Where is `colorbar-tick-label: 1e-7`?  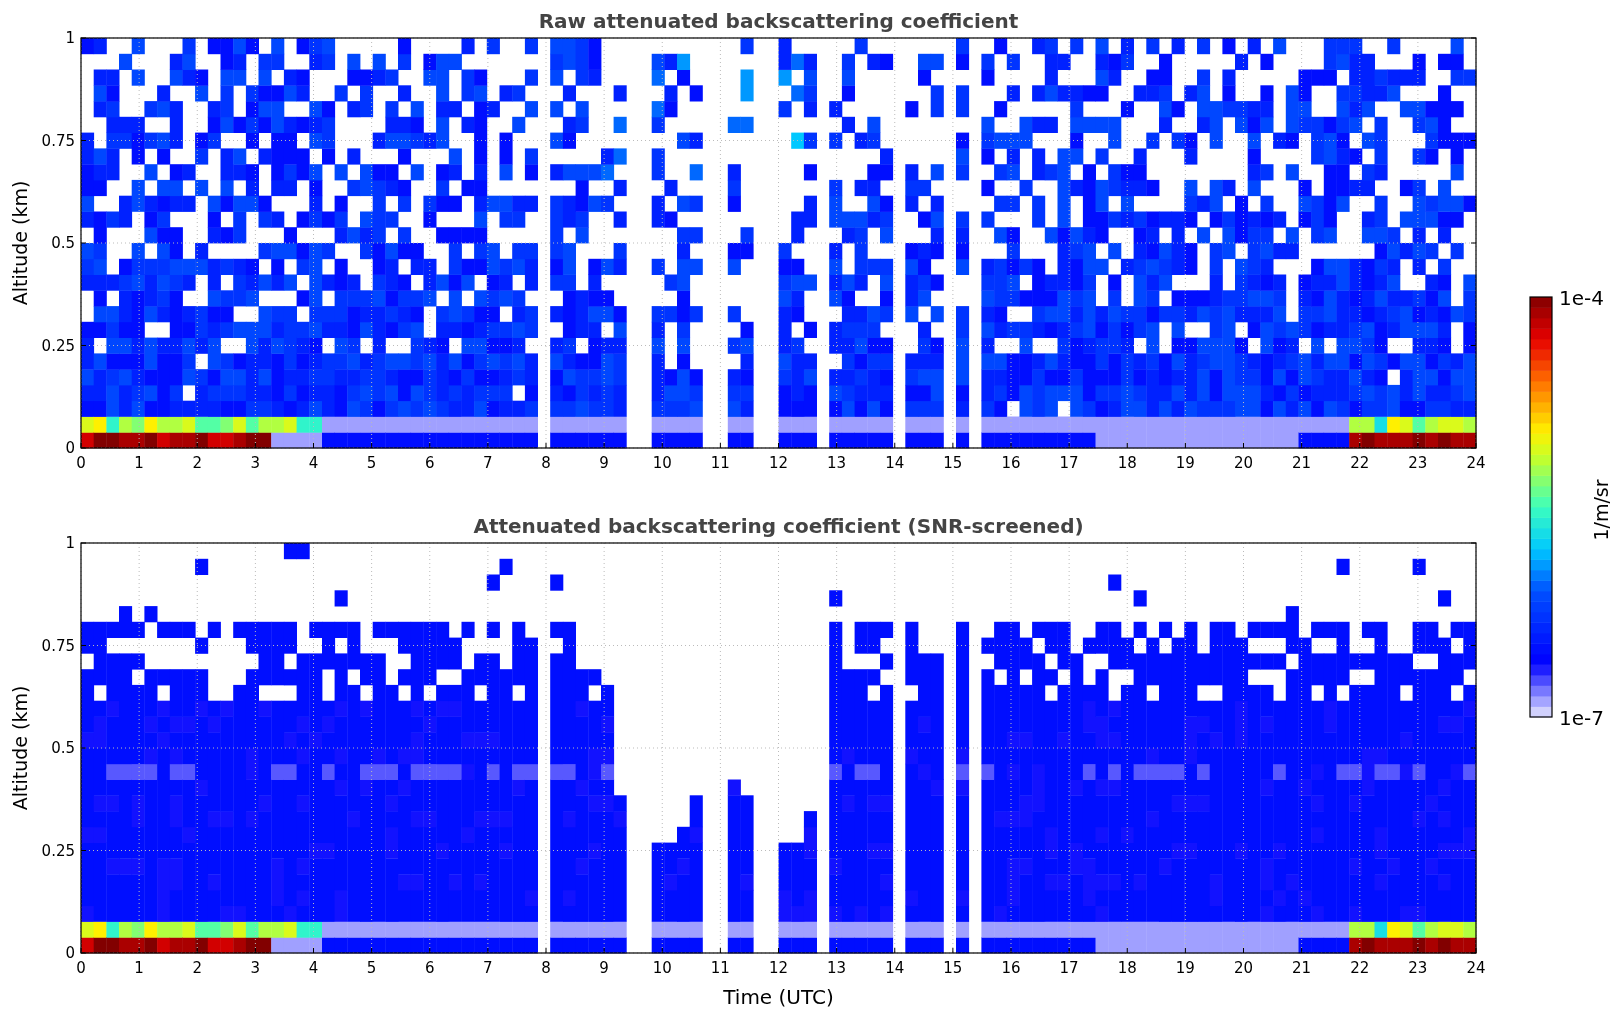 colorbar-tick-label: 1e-7 is located at coordinates (1581, 718).